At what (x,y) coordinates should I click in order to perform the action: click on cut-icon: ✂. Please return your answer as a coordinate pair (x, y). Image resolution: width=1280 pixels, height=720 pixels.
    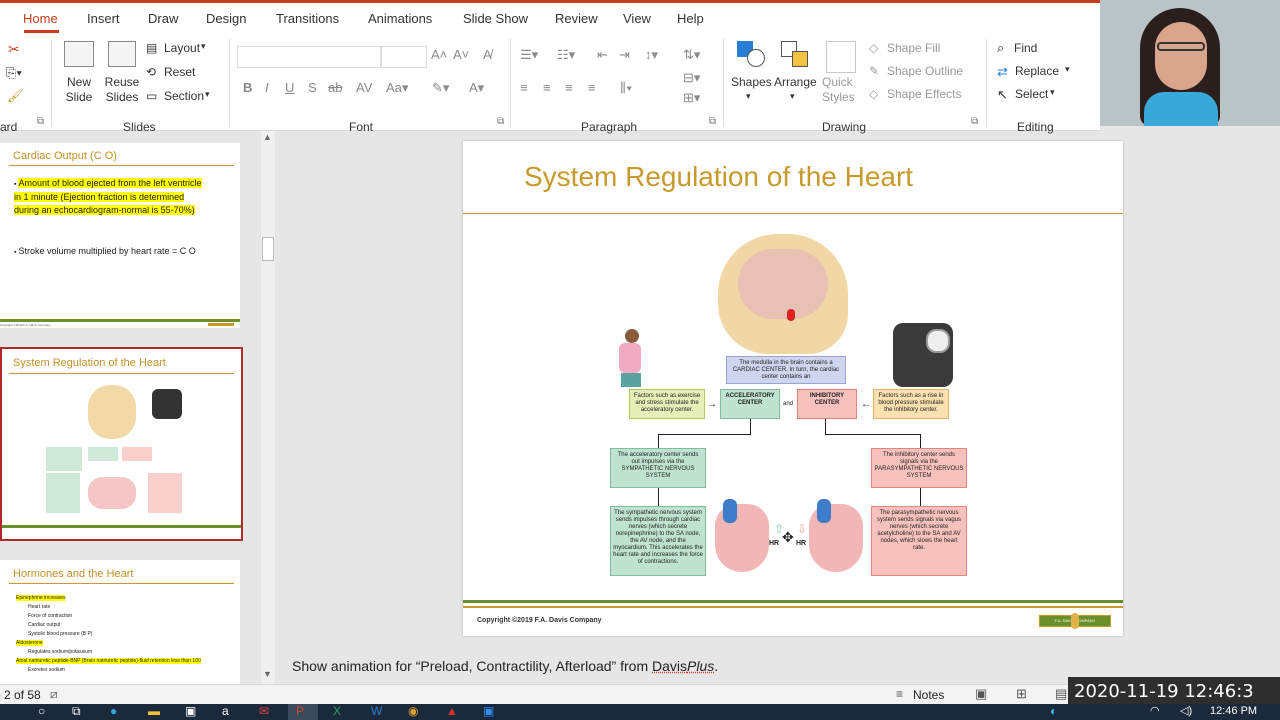
    Looking at the image, I should click on (14, 49).